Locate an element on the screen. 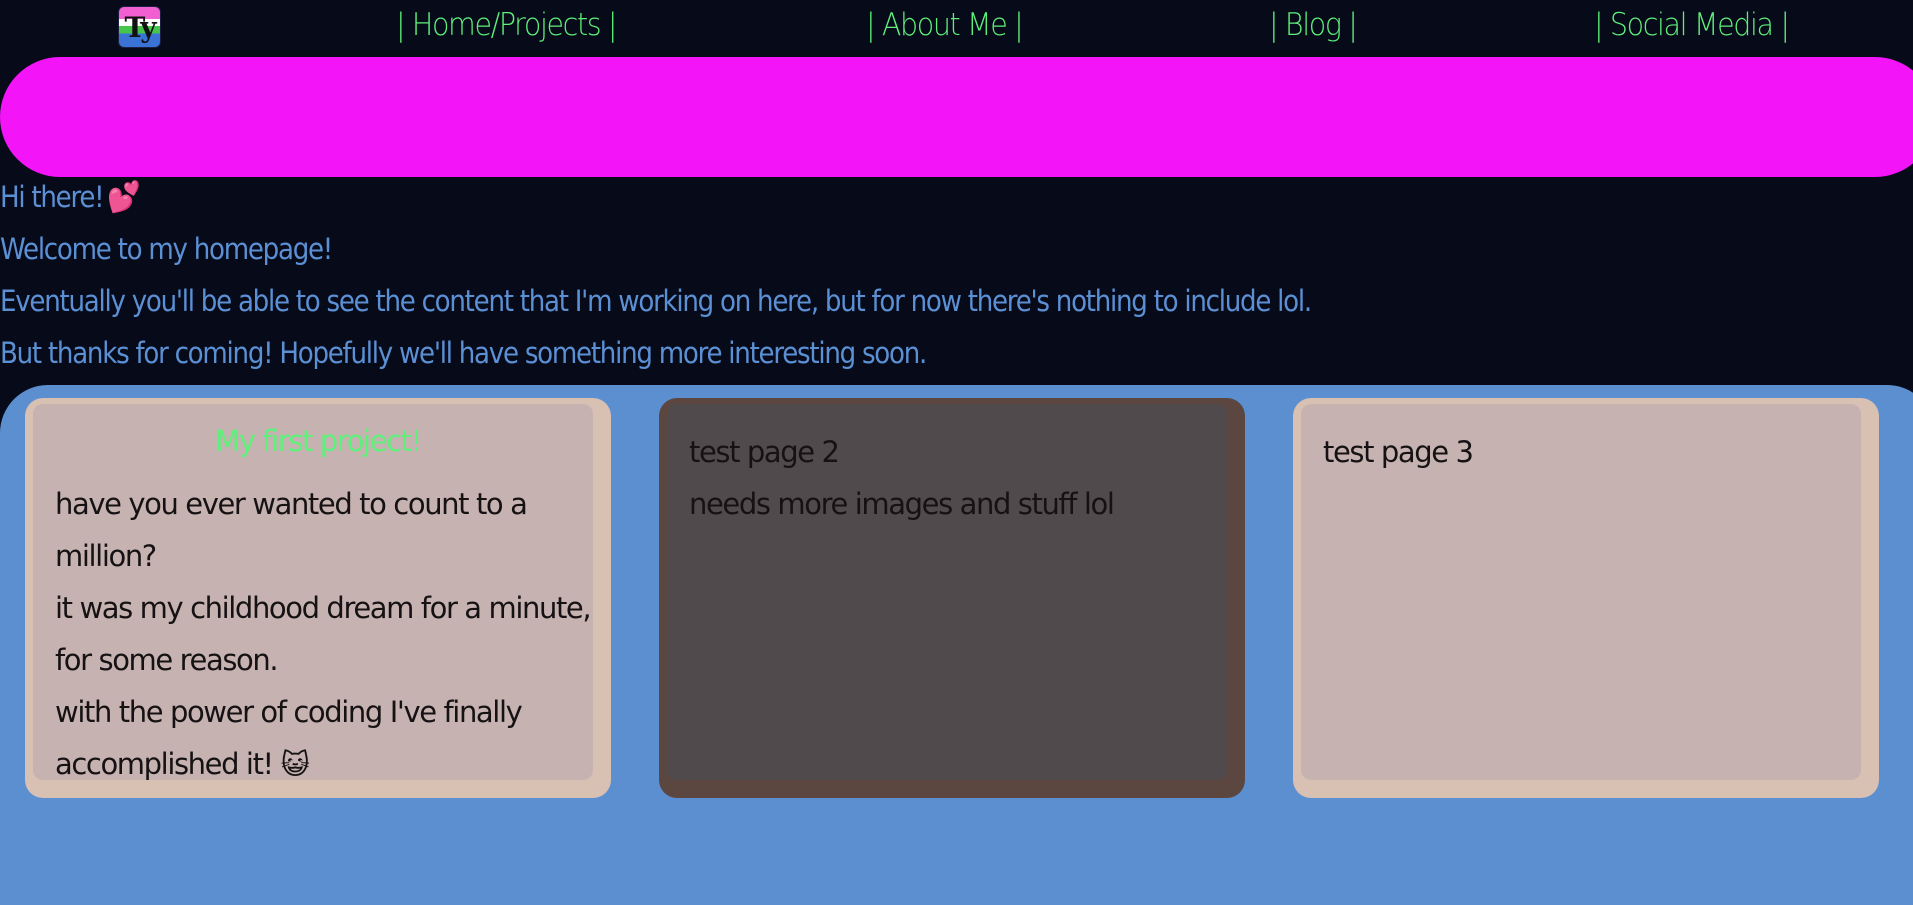  nav-link-blog: | Blog | is located at coordinates (1313, 25).